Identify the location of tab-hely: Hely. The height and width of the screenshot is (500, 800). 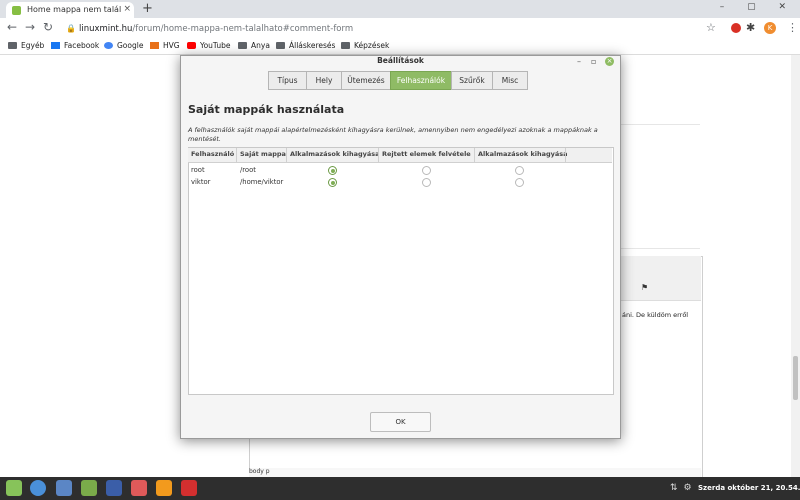
(324, 80).